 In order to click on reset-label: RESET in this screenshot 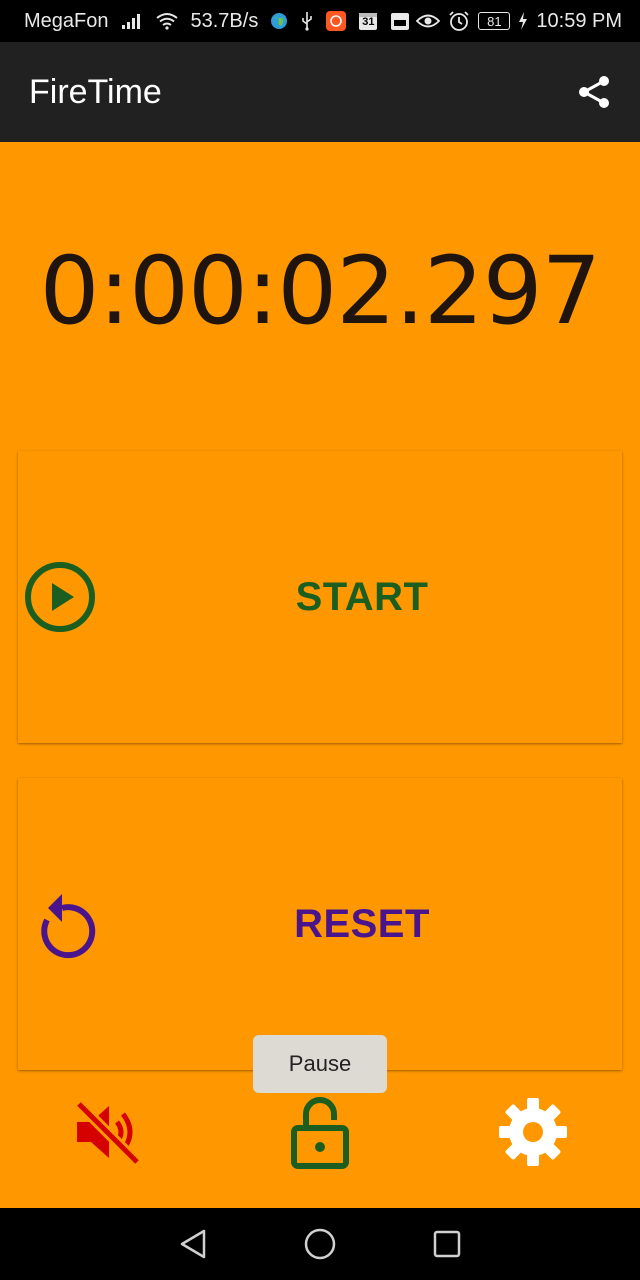, I will do `click(362, 923)`.